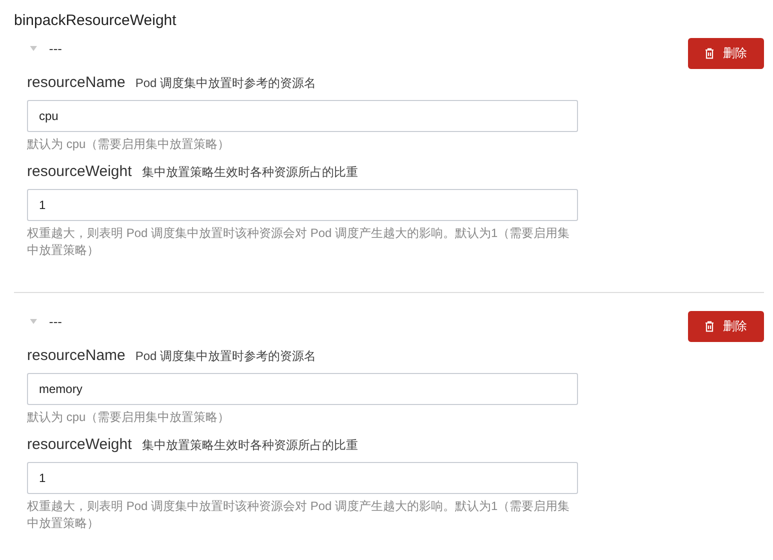 Image resolution: width=773 pixels, height=560 pixels. Describe the element at coordinates (302, 389) in the screenshot. I see `input-field: memory` at that location.